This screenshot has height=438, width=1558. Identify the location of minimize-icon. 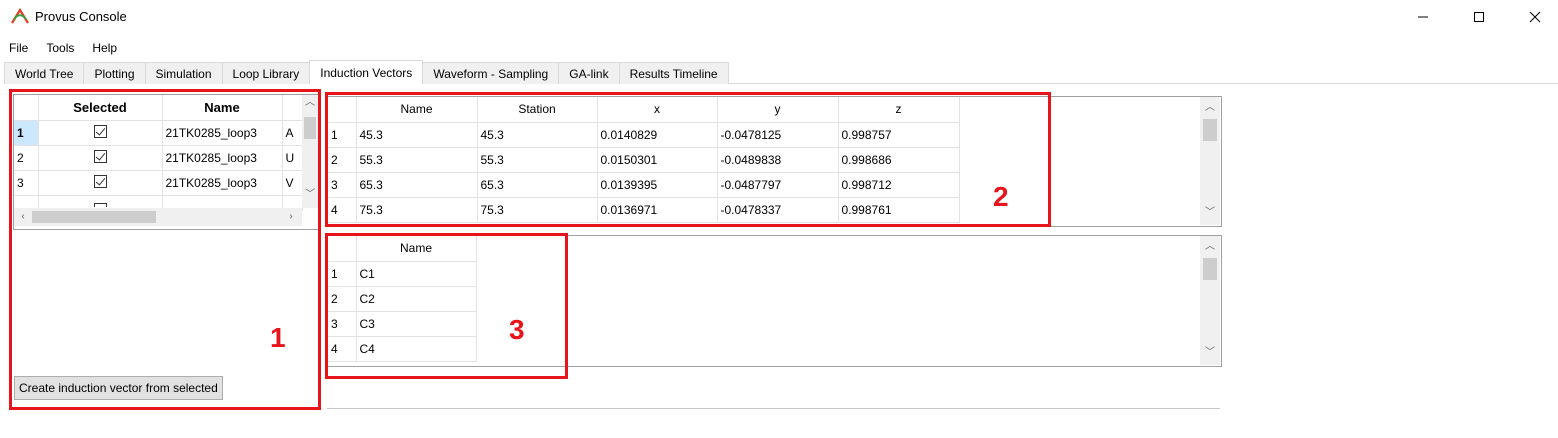
(1423, 17).